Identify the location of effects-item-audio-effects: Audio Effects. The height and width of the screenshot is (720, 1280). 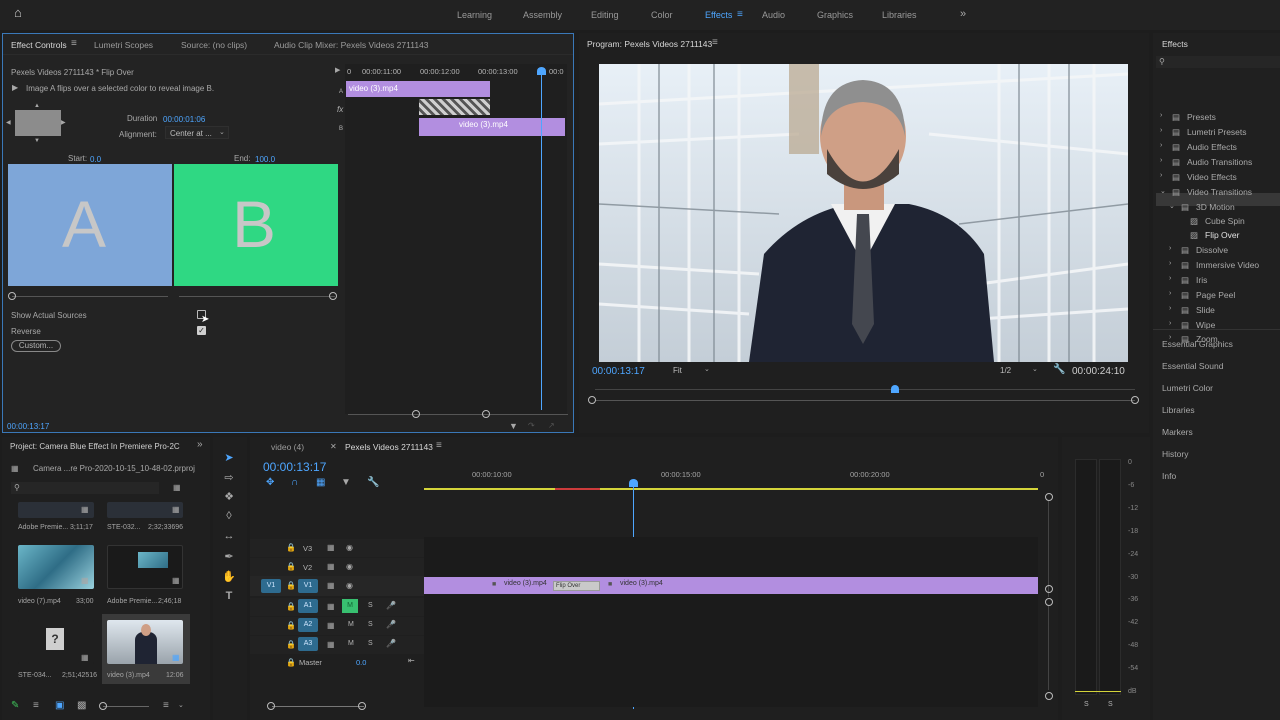
(1212, 147).